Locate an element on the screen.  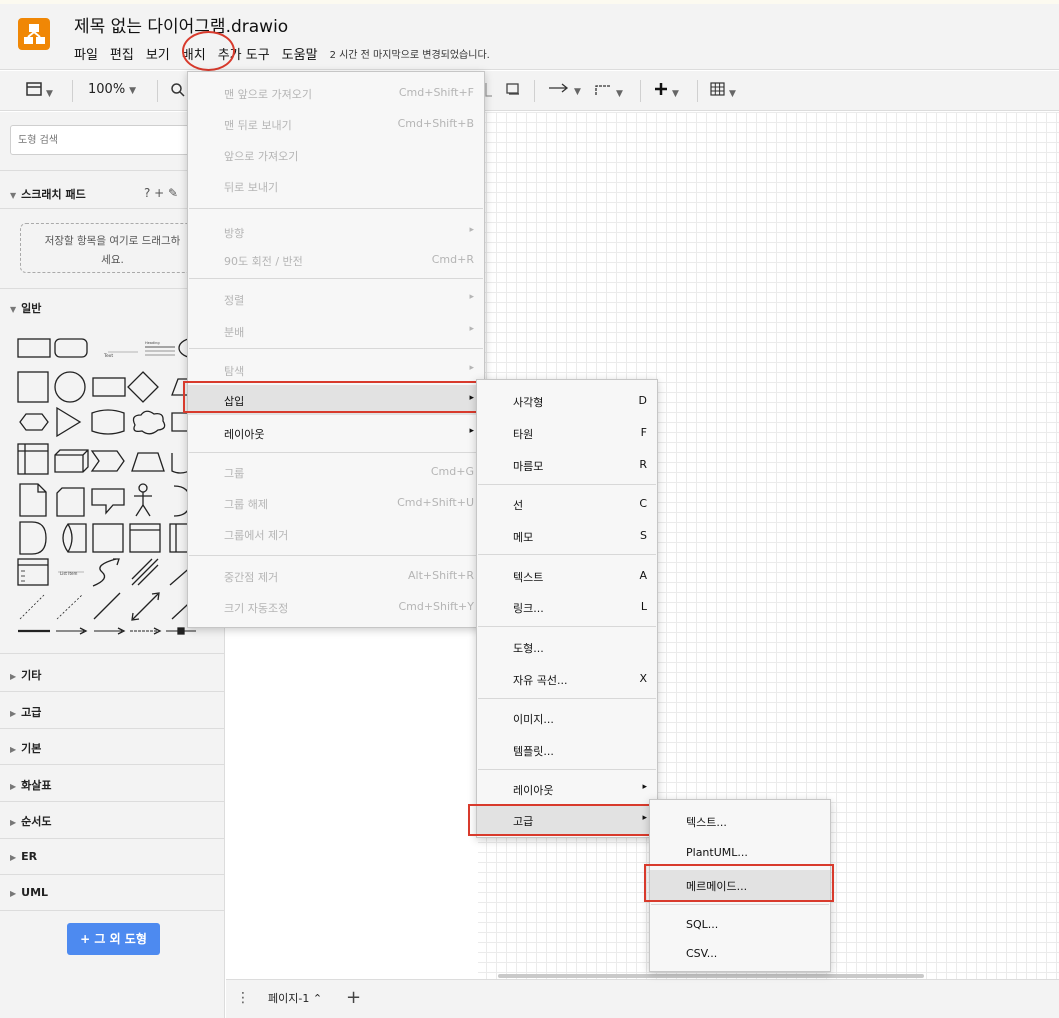
menu-item-bring-to-front: 맨 앞으로 가져오기 Cmd+Shift+F is located at coordinates (336, 93).